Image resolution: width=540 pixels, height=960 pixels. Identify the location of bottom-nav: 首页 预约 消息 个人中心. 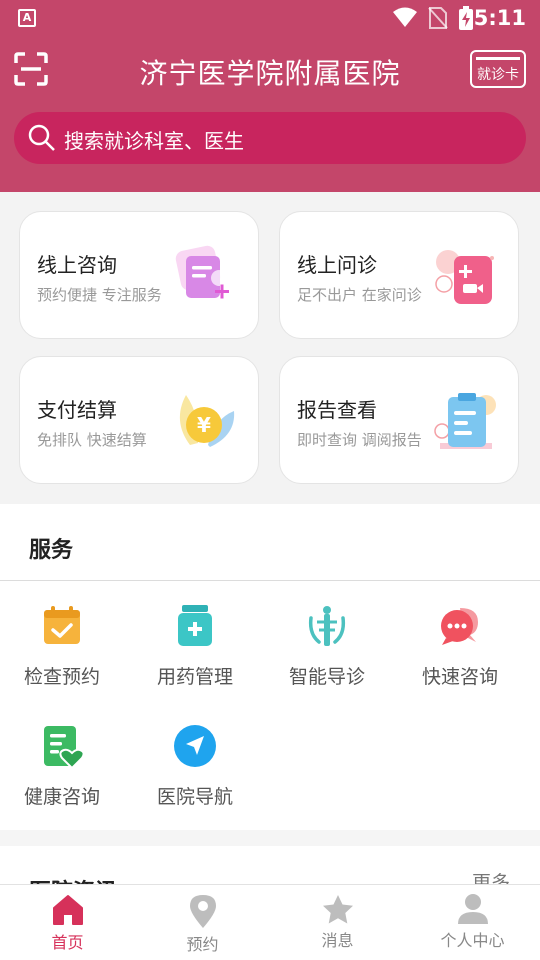
(270, 922).